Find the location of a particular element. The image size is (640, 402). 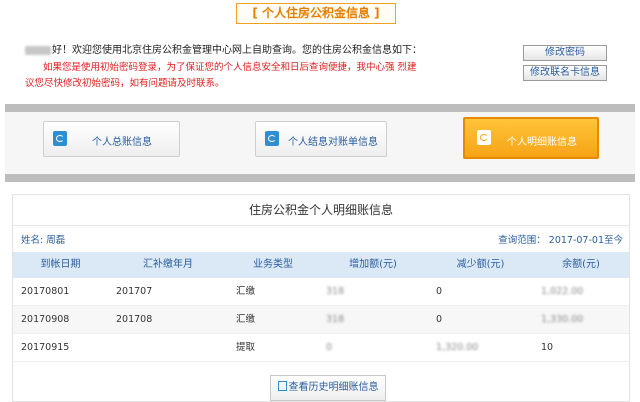

table-row: 20170915 提取 0 1,320.00 10 is located at coordinates (321, 348).